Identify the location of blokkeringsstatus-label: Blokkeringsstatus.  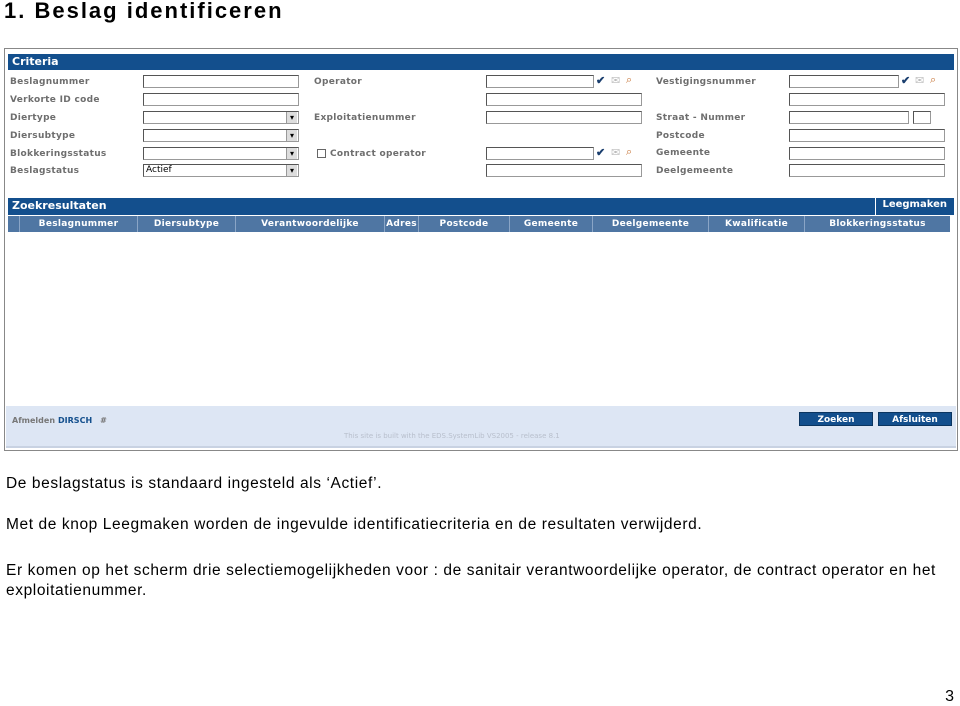
(58, 154).